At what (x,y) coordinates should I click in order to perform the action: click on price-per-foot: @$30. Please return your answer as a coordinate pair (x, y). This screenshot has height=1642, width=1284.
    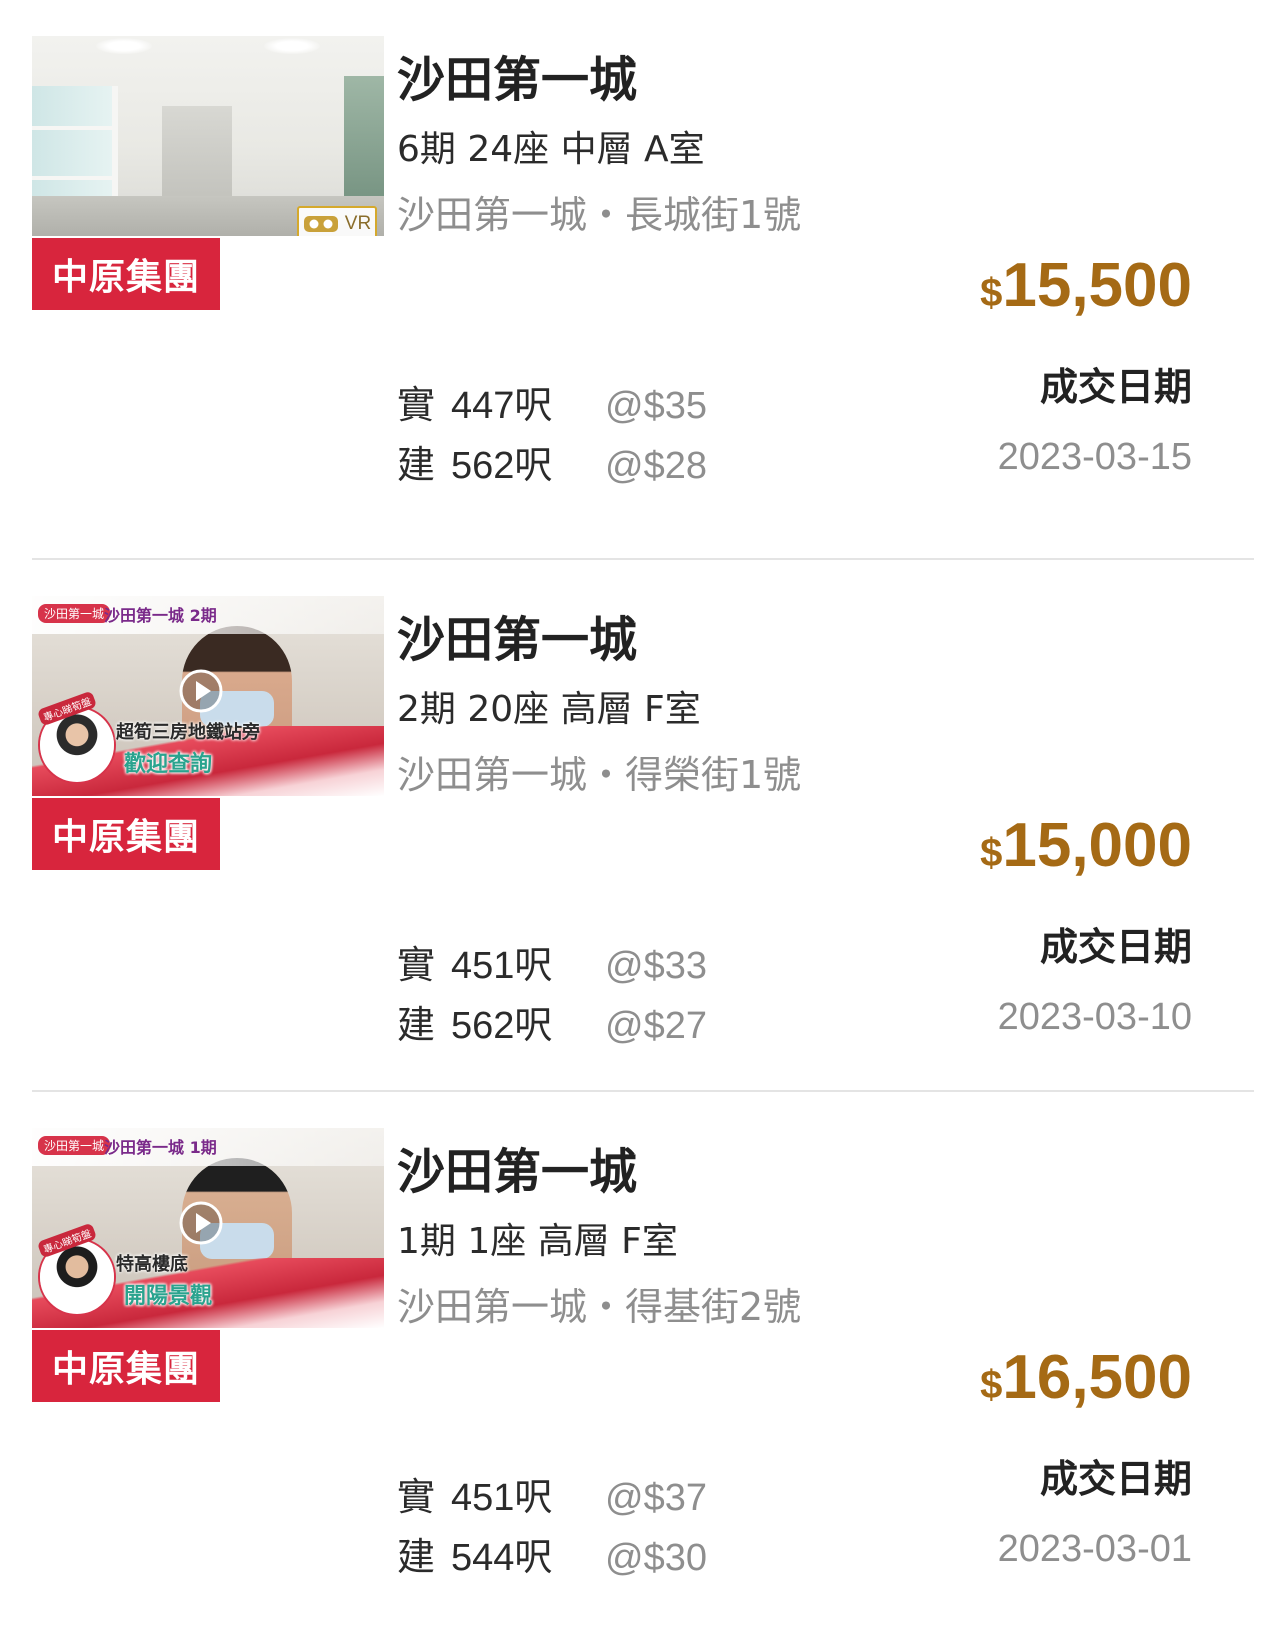
    Looking at the image, I should click on (656, 1558).